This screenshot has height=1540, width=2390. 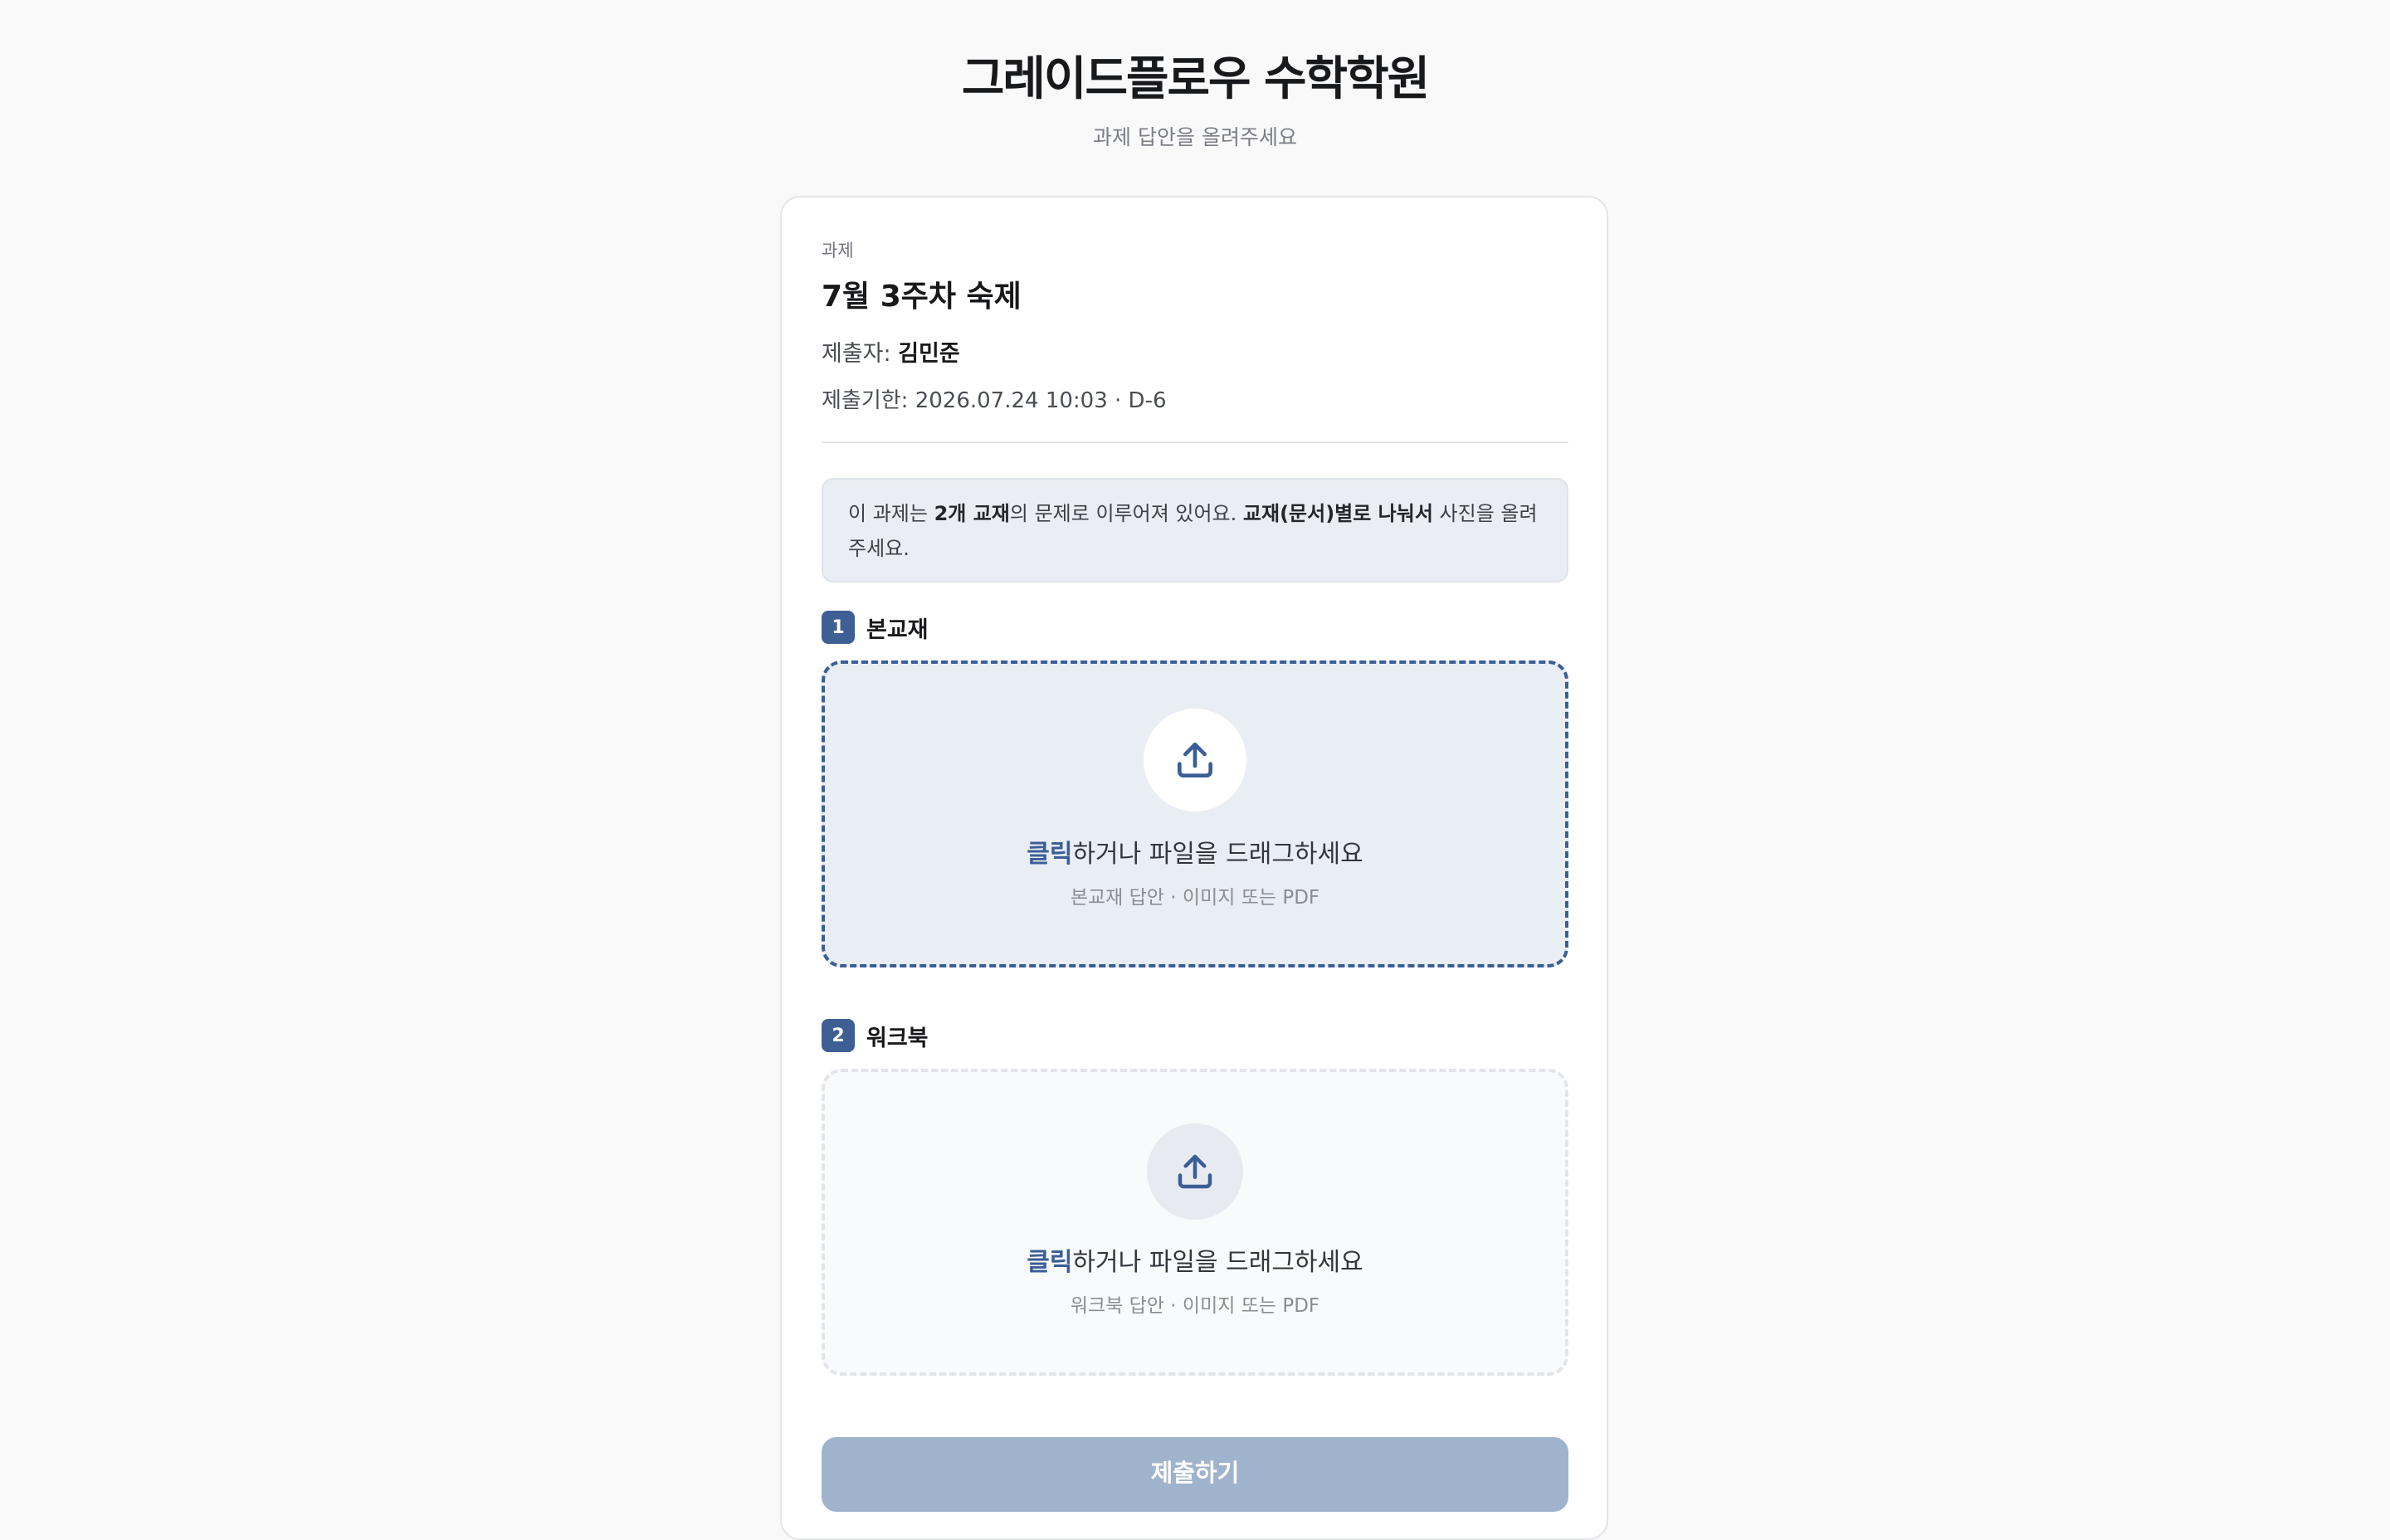 I want to click on notice-bold-2: 교재(문서)별로 나눠서, so click(x=1338, y=513).